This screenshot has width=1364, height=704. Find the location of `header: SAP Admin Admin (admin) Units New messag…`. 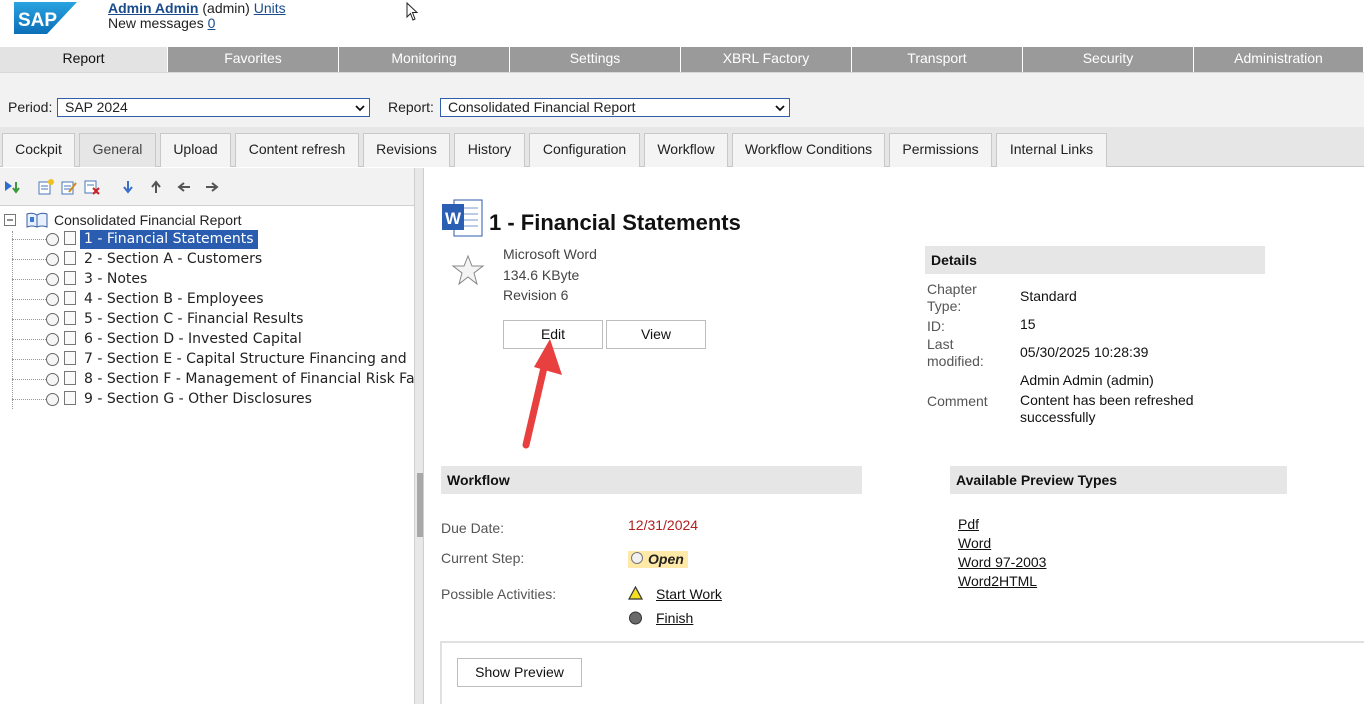

header: SAP Admin Admin (admin) Units New messag… is located at coordinates (682, 23).